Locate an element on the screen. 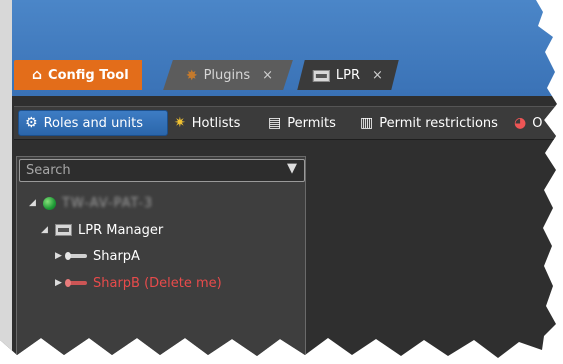 This screenshot has width=563, height=364. globe-icon is located at coordinates (49, 203).